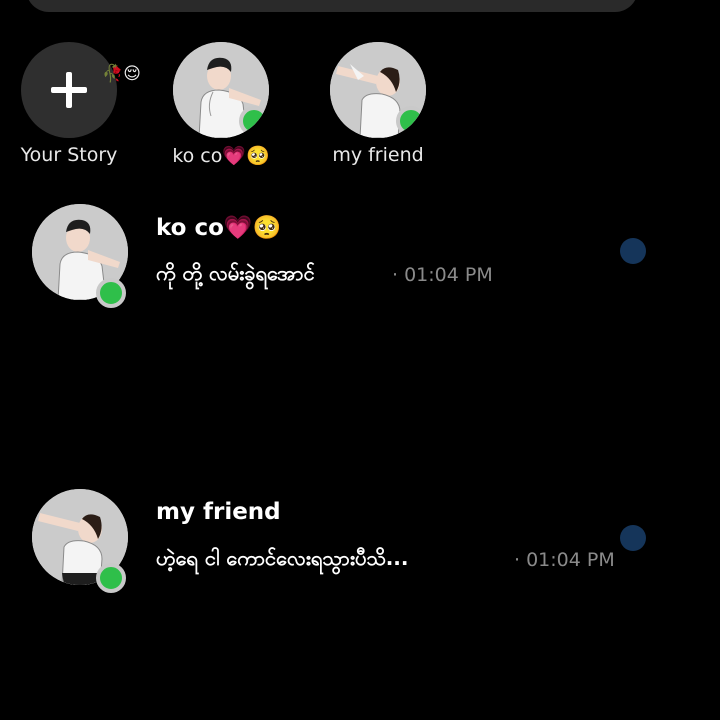  Describe the element at coordinates (69, 90) in the screenshot. I see `plus-icon` at that location.